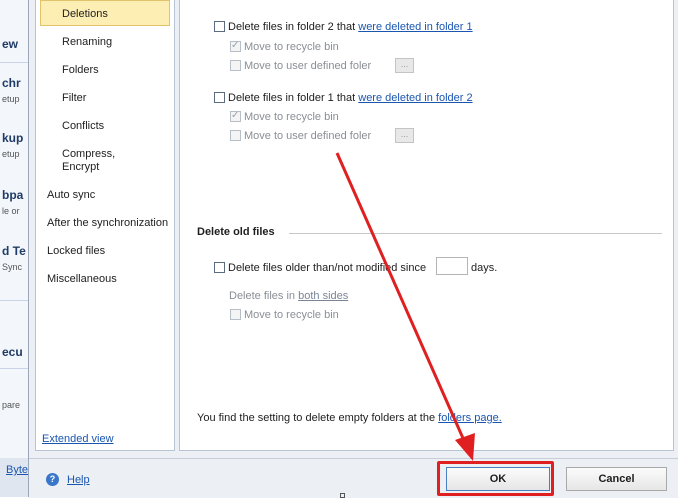 The height and width of the screenshot is (498, 678). What do you see at coordinates (78, 439) in the screenshot?
I see `extended-view-link: Extended view` at bounding box center [78, 439].